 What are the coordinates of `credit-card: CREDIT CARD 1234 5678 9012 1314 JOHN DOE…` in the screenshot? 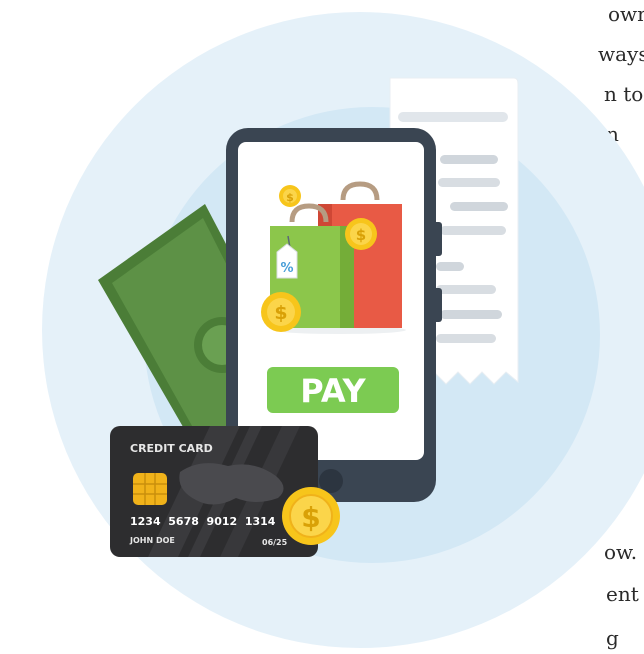 It's located at (214, 491).